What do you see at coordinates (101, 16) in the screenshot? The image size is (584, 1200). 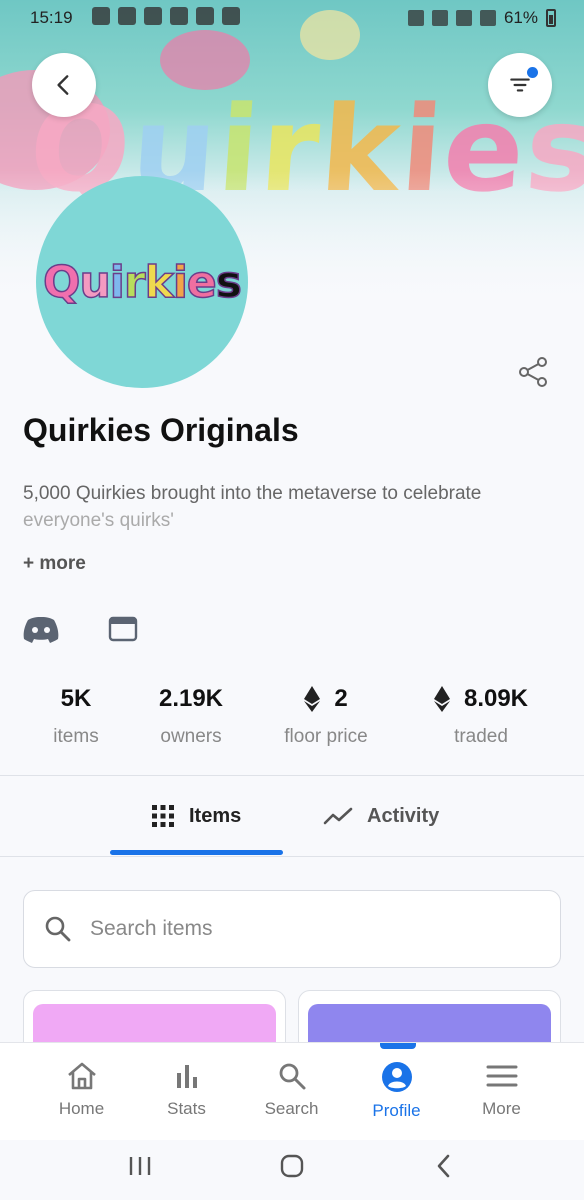 I see `spotify-icon` at bounding box center [101, 16].